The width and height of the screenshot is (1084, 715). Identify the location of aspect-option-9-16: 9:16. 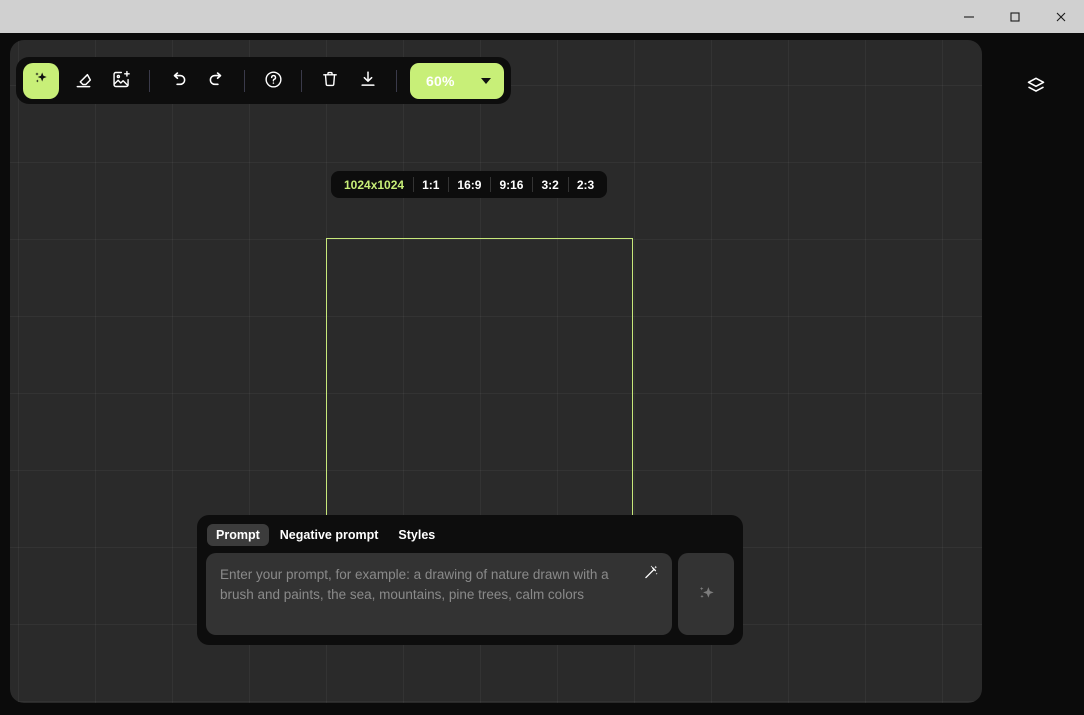
(511, 184).